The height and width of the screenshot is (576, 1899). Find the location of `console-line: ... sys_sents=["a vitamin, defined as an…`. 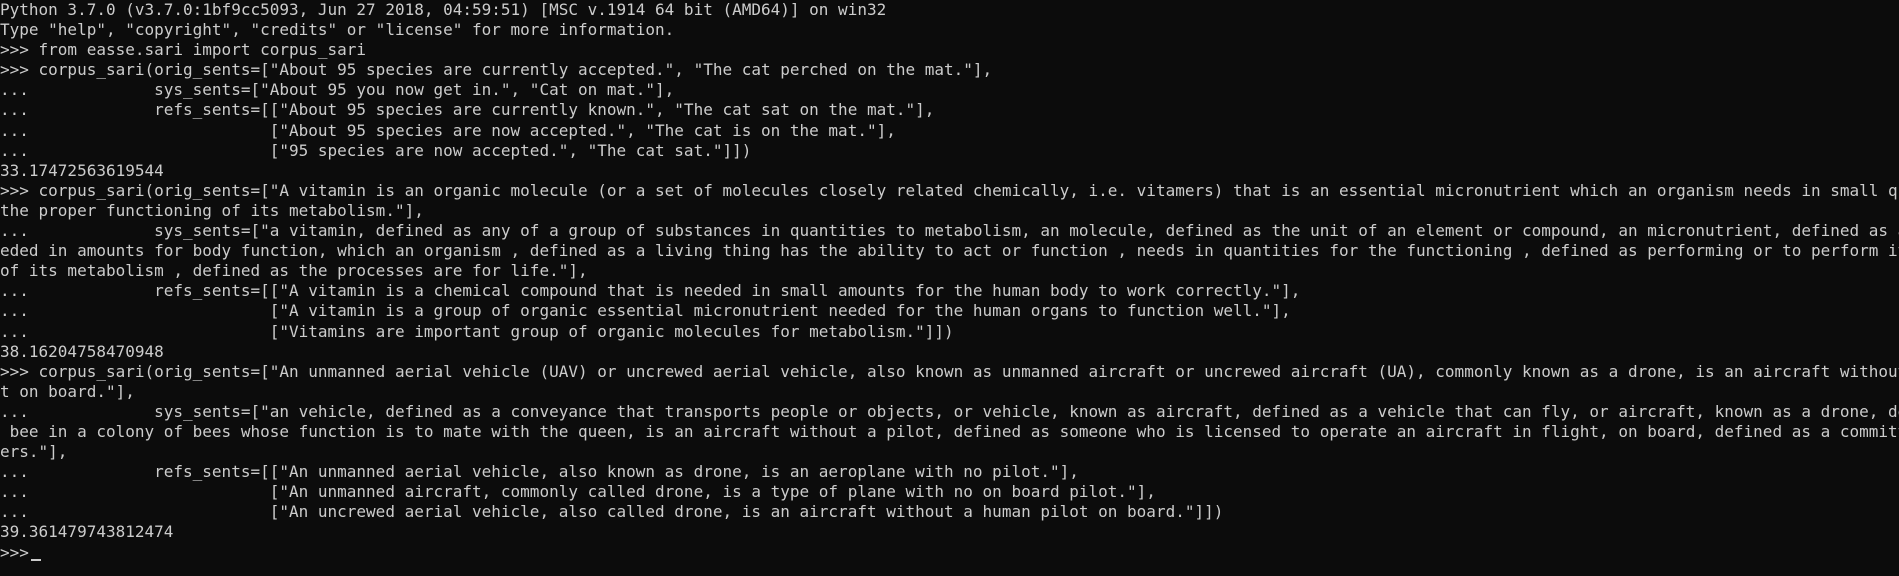

console-line: ... sys_sents=["a vitamin, defined as an… is located at coordinates (949, 231).